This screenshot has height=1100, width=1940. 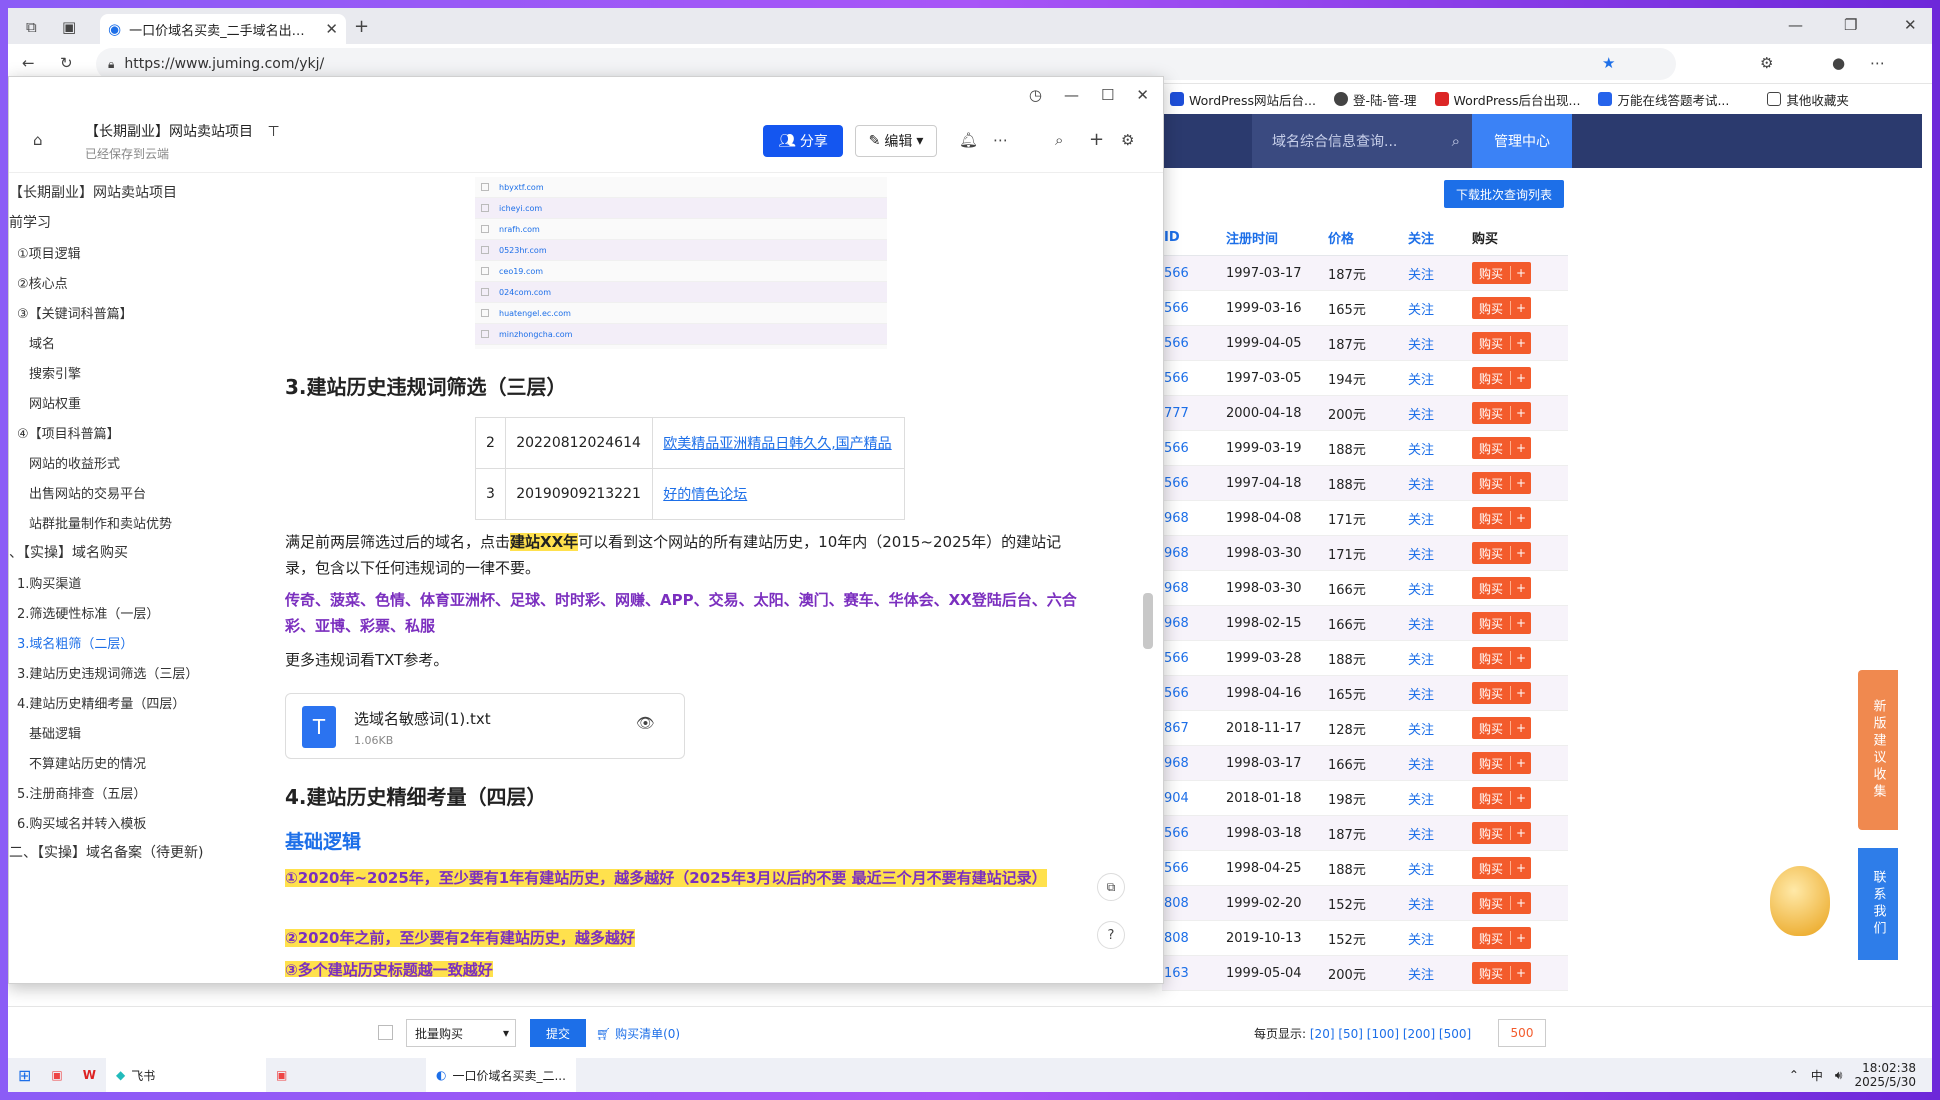 I want to click on outline-item: ②核心点, so click(x=140, y=282).